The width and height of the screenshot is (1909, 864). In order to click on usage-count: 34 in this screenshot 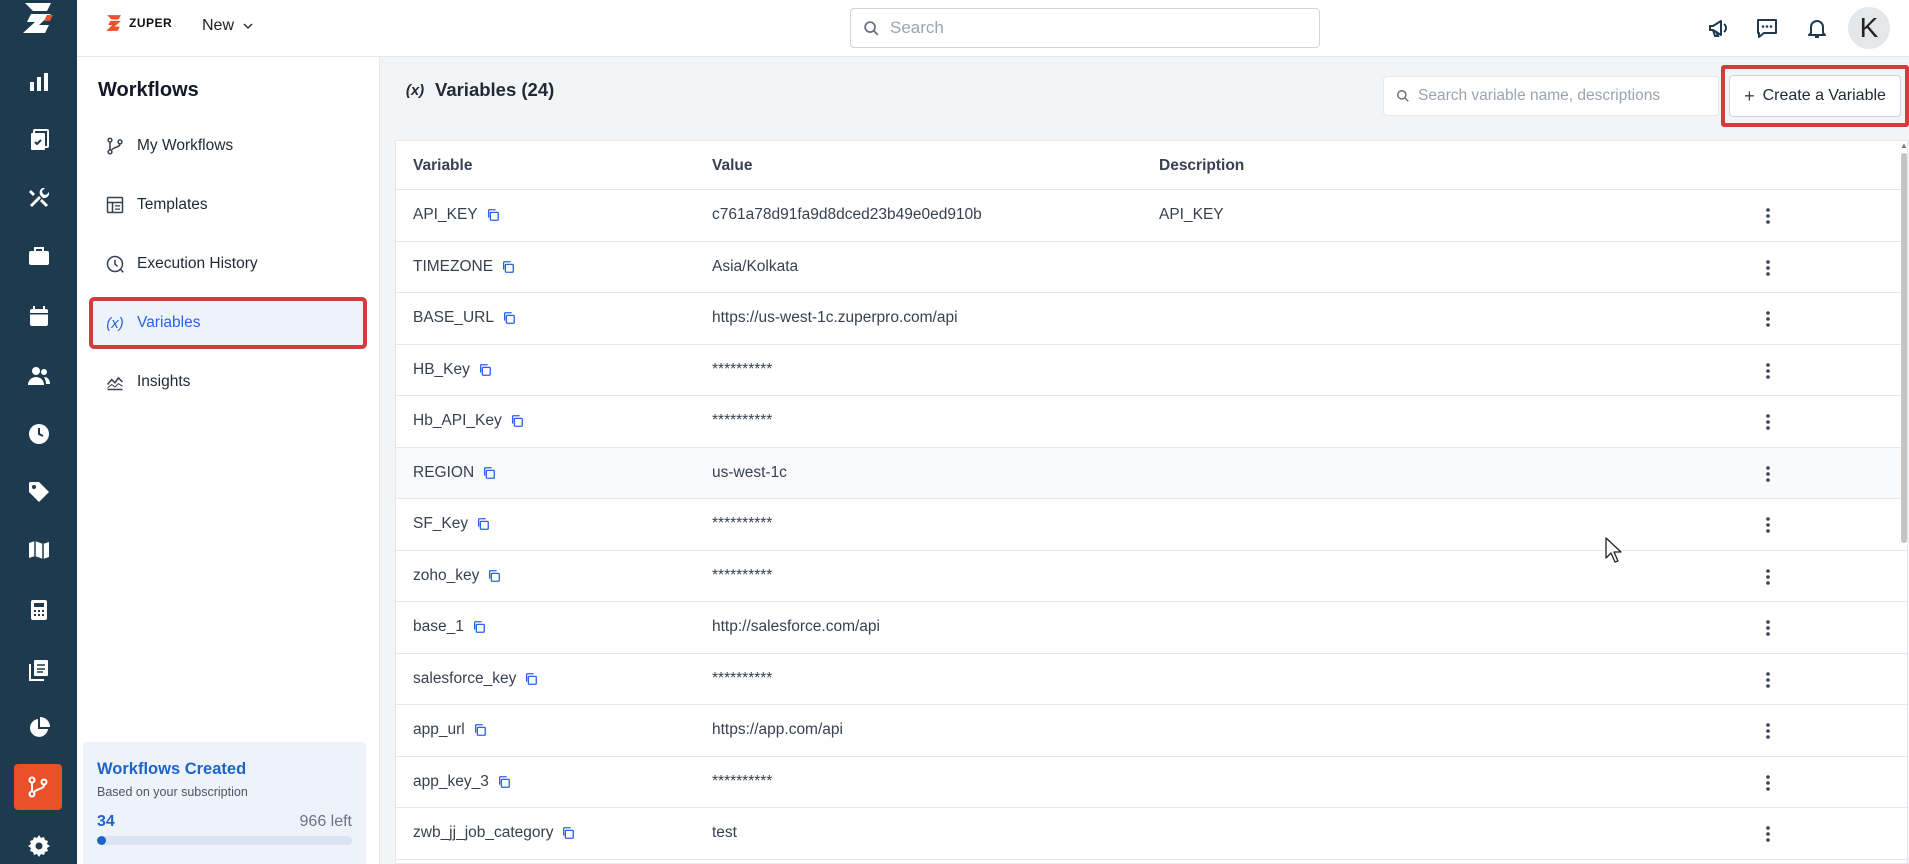, I will do `click(106, 821)`.